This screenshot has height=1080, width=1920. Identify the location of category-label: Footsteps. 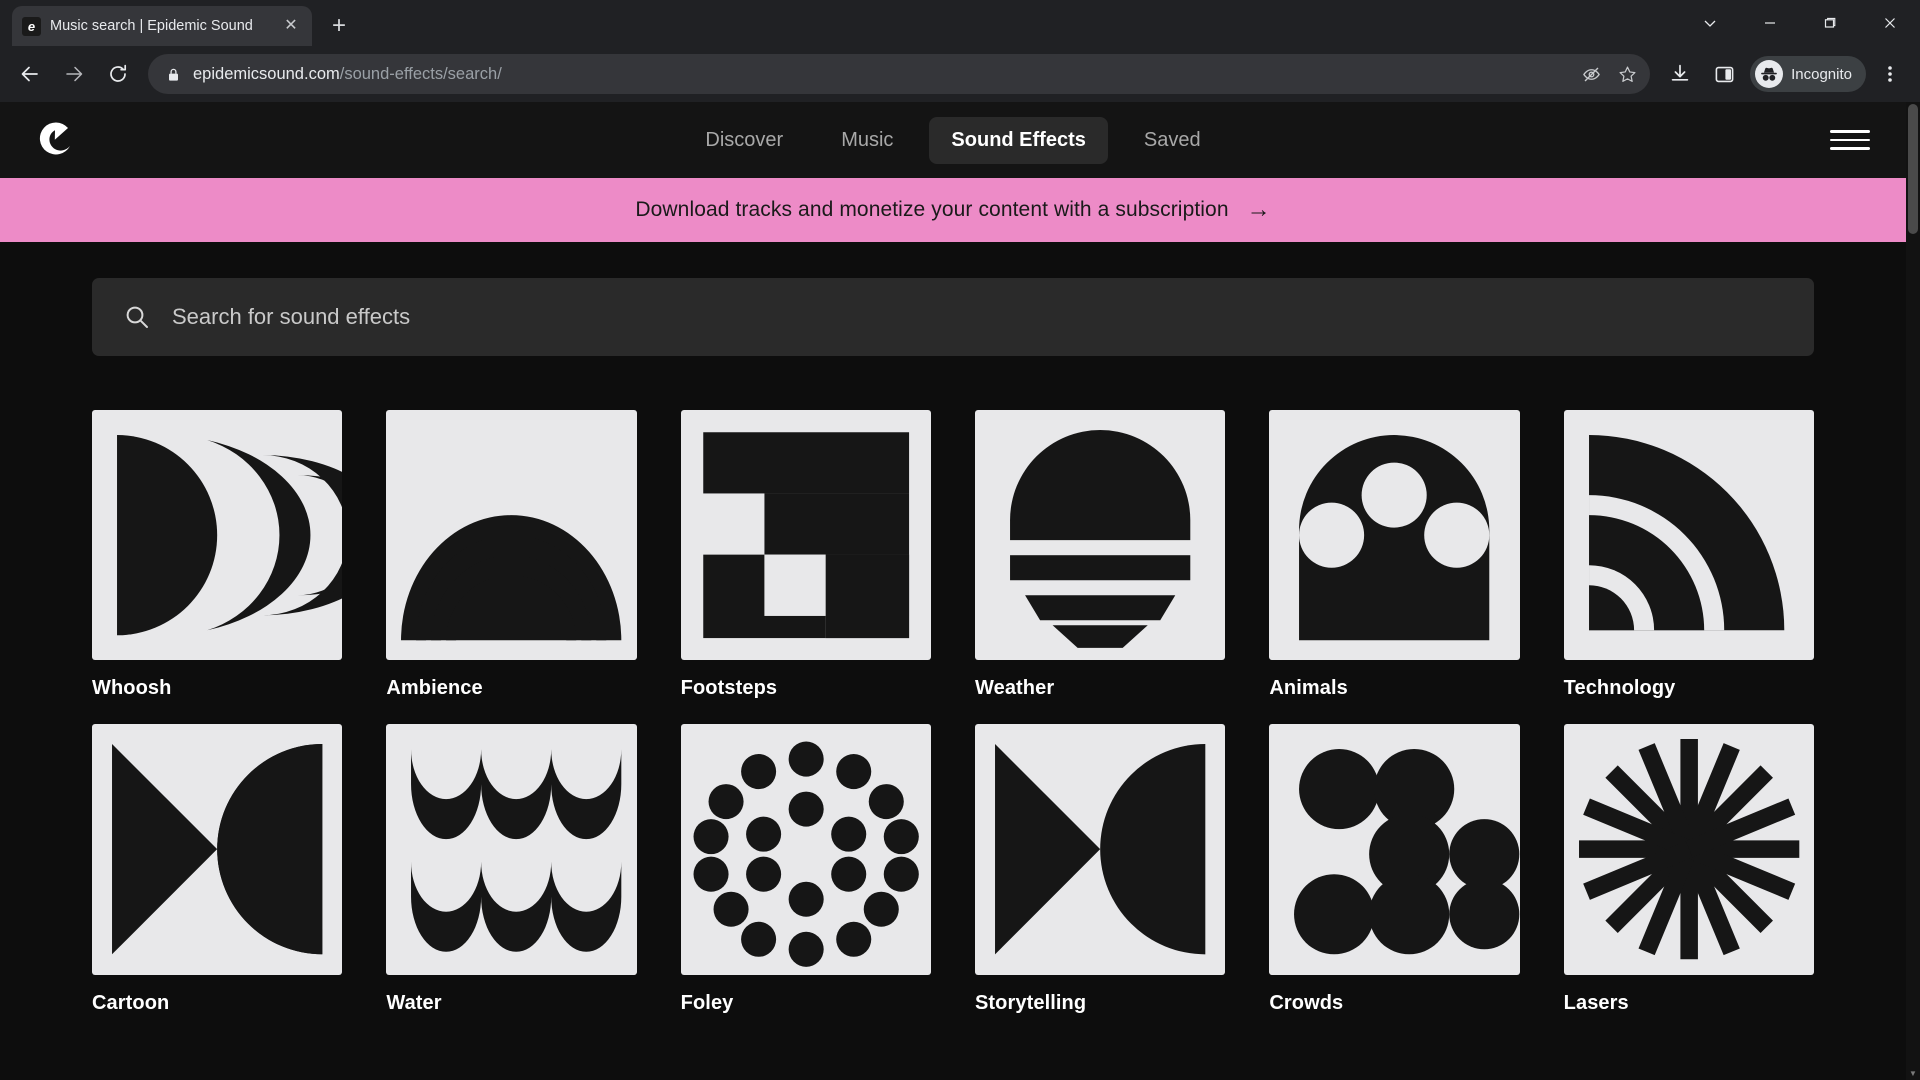
(729, 688).